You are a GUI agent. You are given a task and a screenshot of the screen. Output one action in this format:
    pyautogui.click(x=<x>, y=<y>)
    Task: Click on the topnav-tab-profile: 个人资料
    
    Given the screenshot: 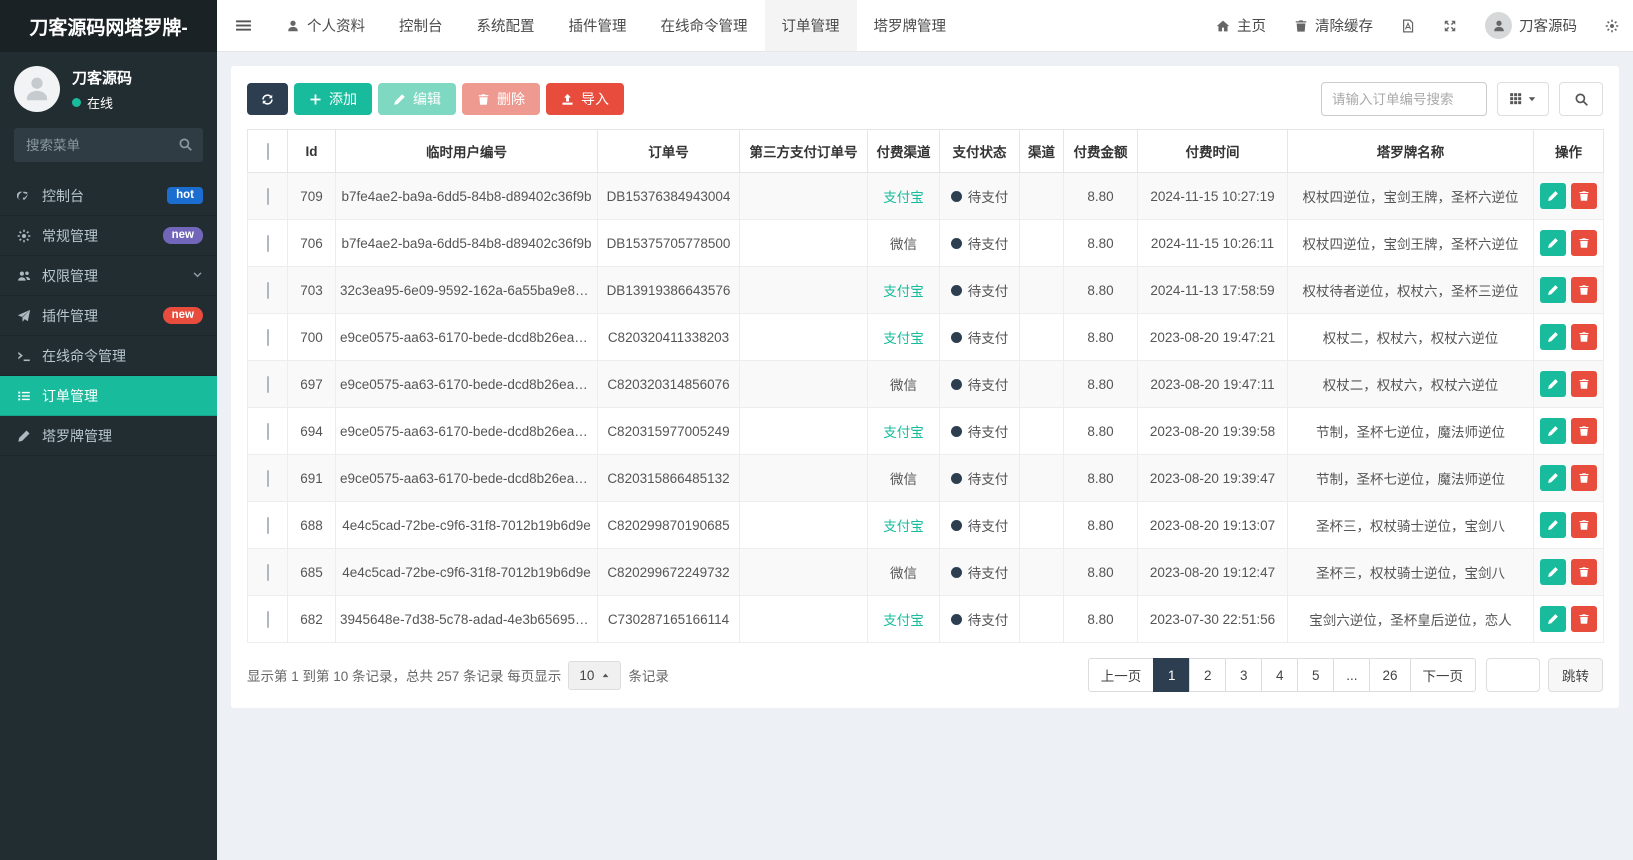 What is the action you would take?
    pyautogui.click(x=325, y=25)
    